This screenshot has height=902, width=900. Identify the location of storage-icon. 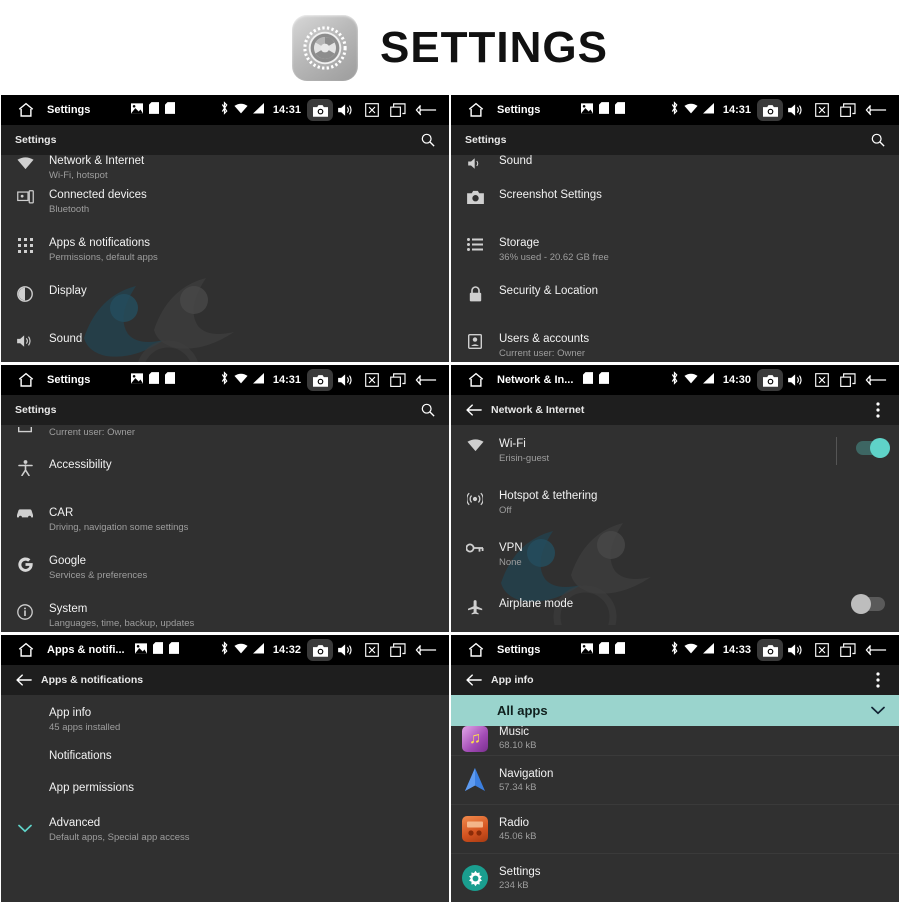
(475, 243).